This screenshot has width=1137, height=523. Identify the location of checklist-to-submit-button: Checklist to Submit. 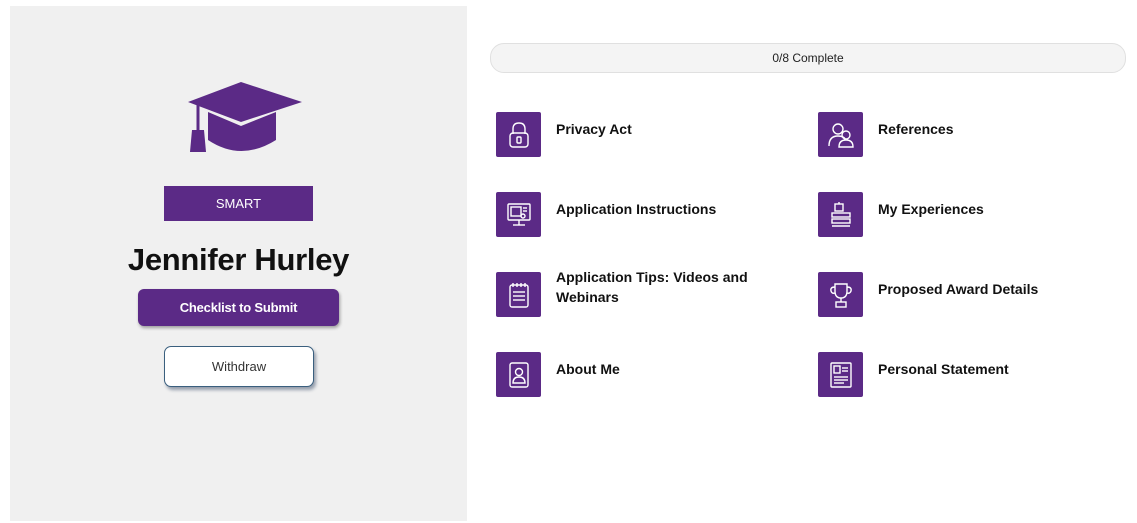
(238, 307).